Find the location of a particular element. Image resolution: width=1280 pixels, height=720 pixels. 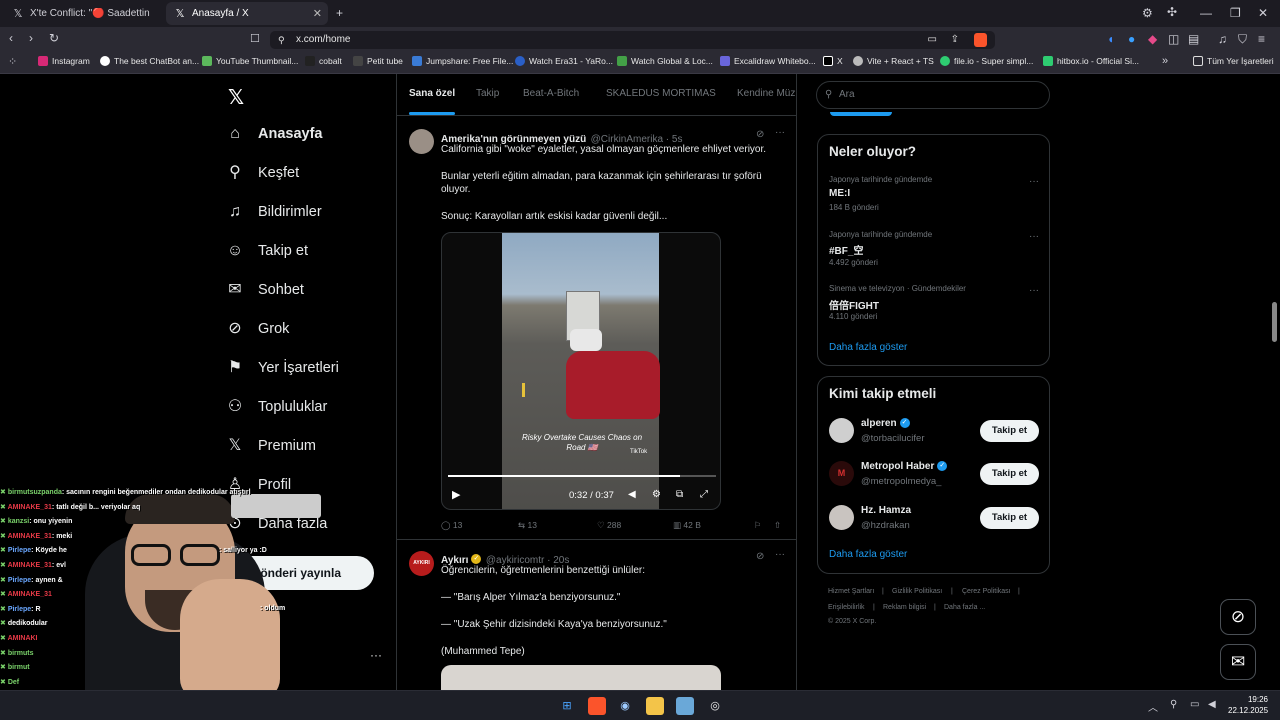

apps-grid-icon: ⁘ is located at coordinates (12, 61).